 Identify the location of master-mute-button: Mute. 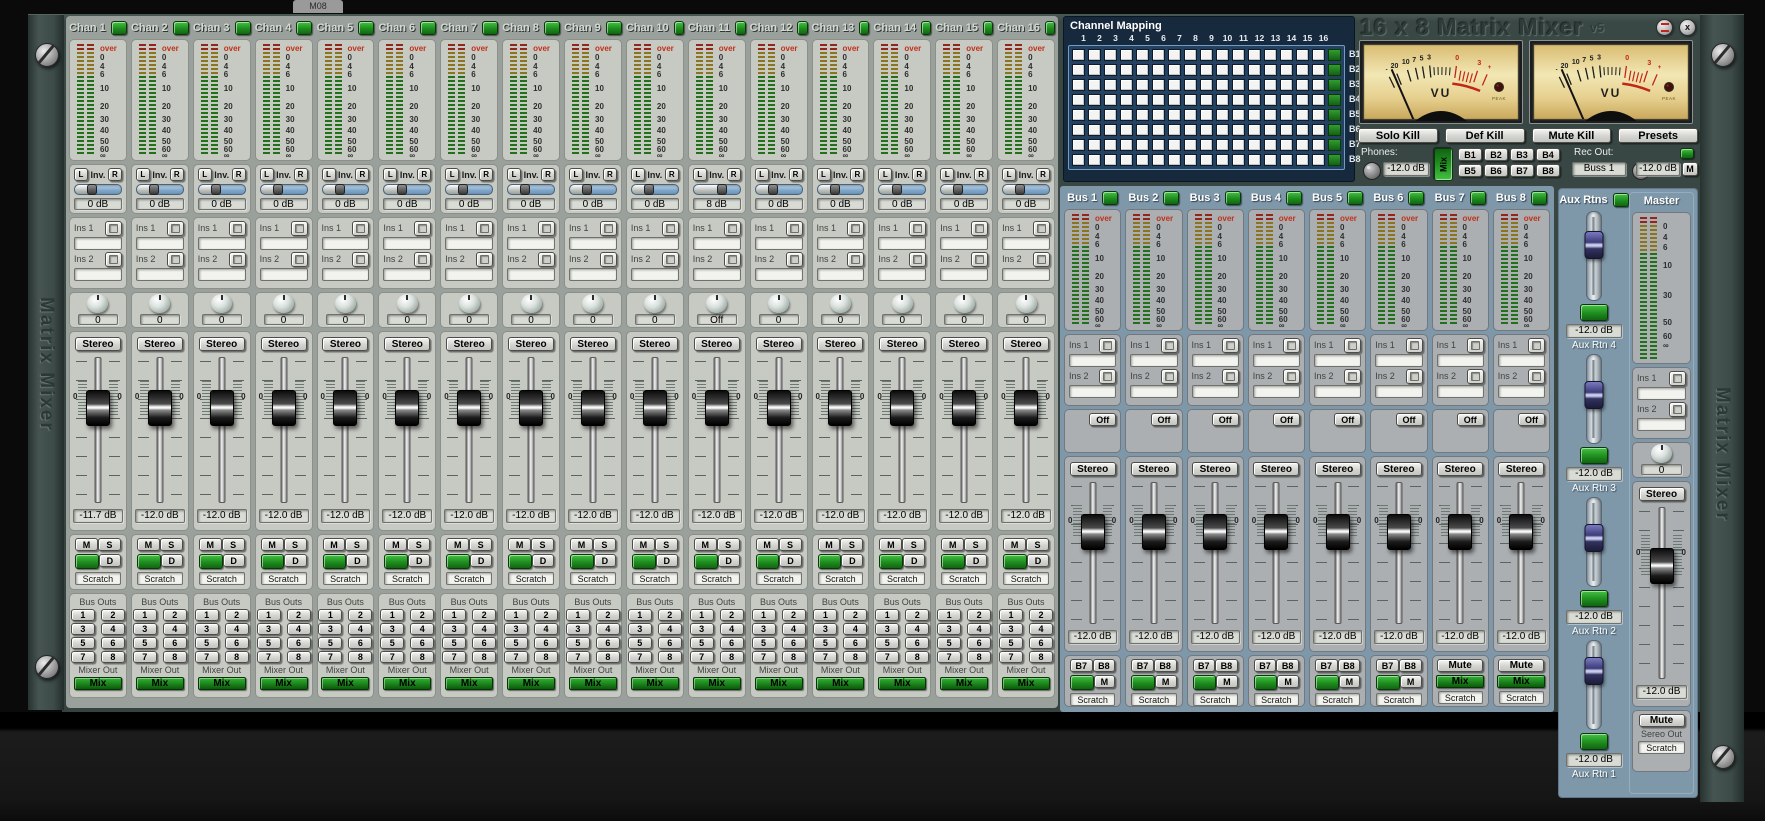
(1661, 720).